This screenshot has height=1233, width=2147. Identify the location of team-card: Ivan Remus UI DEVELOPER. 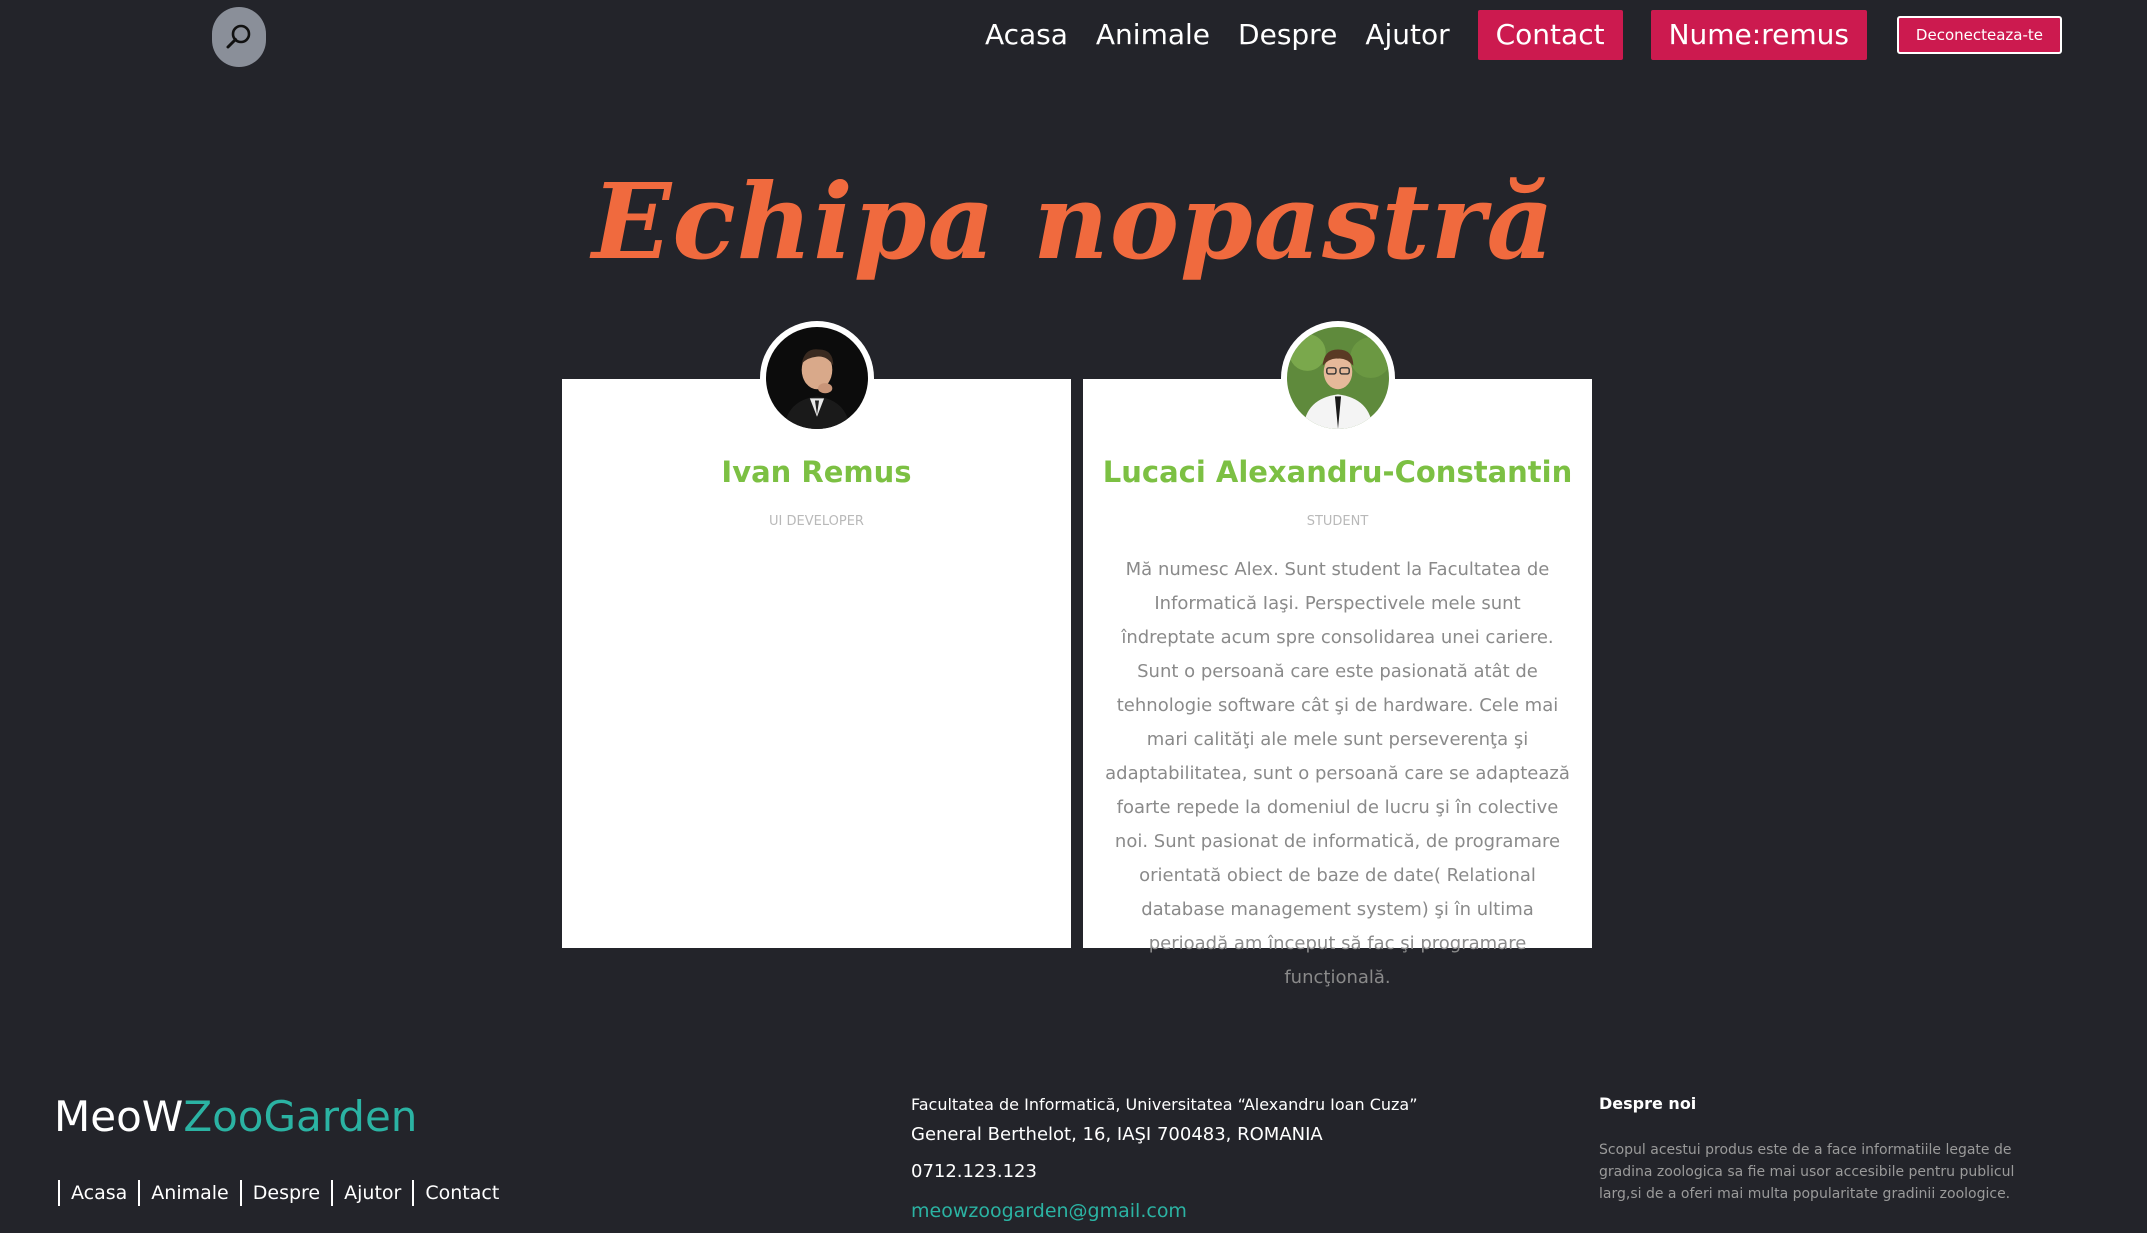
(816, 634).